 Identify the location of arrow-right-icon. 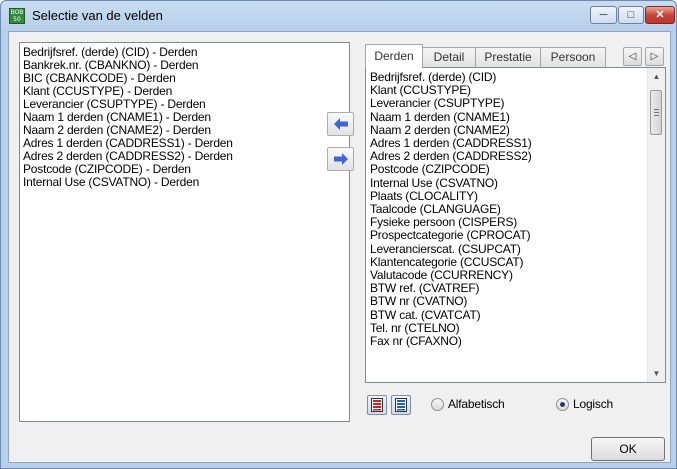
(341, 159).